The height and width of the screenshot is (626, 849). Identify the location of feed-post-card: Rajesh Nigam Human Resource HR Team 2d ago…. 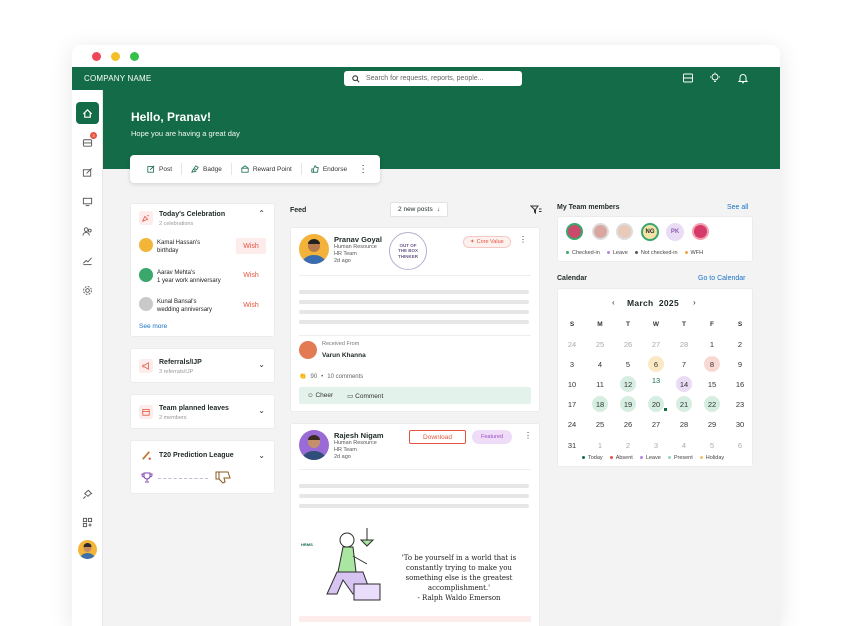
(415, 524).